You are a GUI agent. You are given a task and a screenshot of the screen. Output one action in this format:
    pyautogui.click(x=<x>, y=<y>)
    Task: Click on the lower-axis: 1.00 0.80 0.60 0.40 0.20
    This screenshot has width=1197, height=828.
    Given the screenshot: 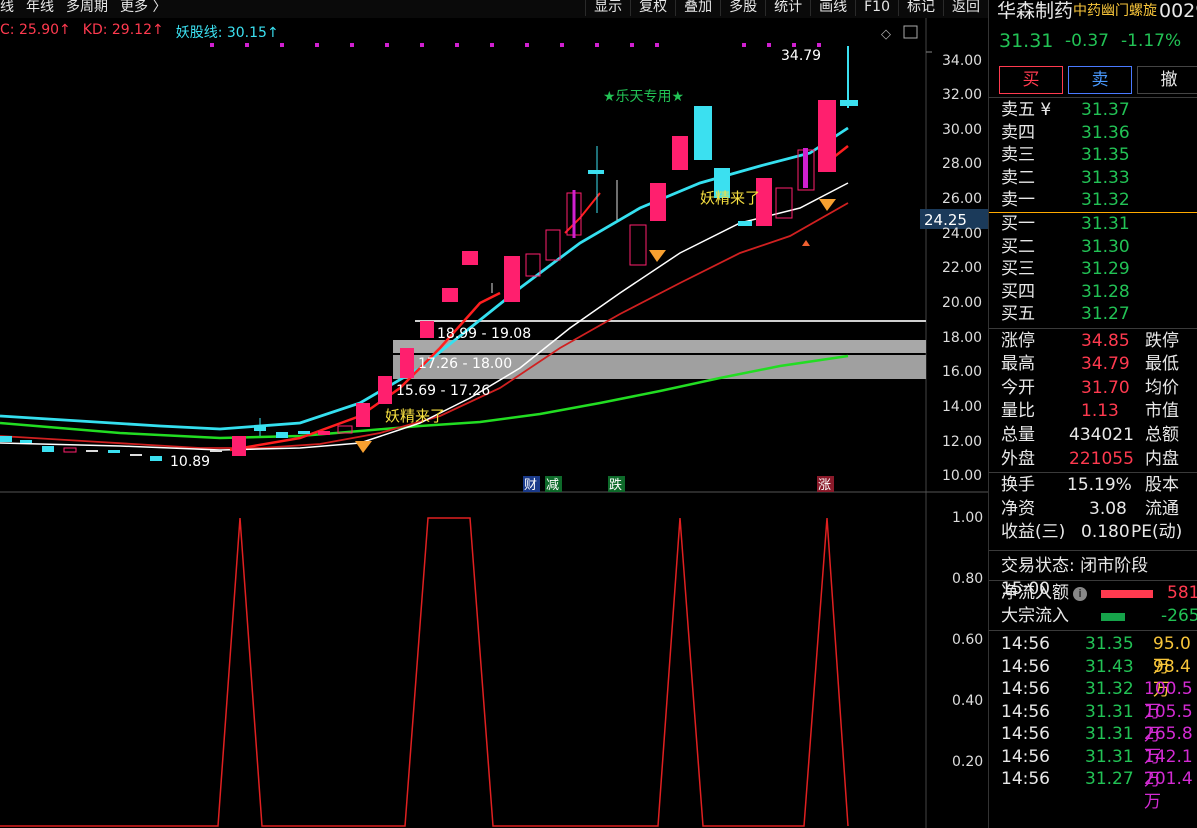 What is the action you would take?
    pyautogui.click(x=967, y=640)
    